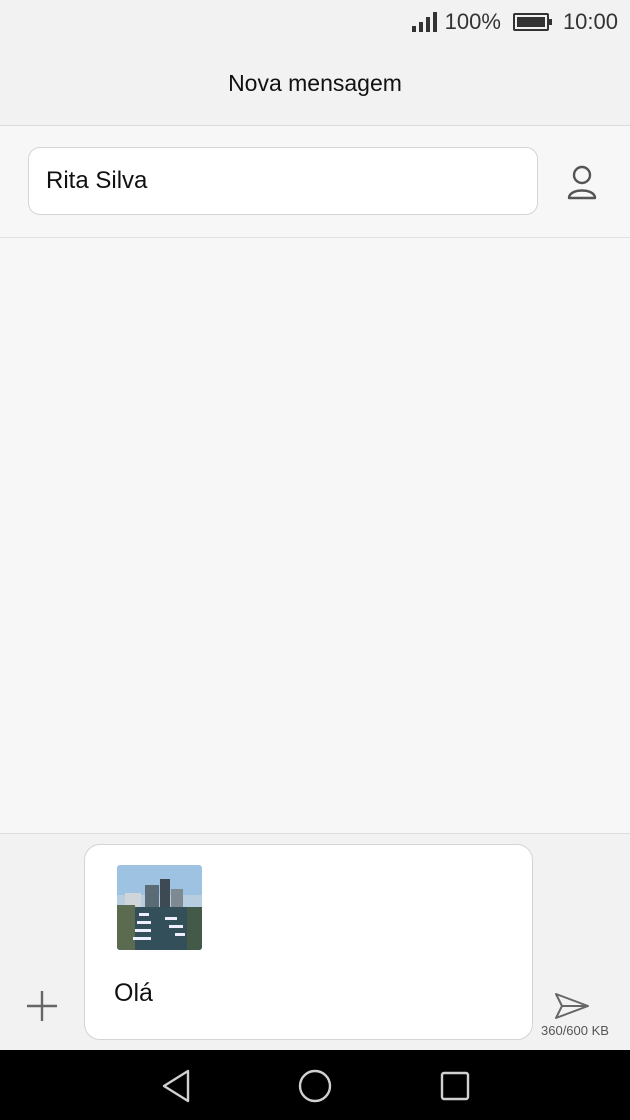  I want to click on attachment-thumbnail, so click(159, 907).